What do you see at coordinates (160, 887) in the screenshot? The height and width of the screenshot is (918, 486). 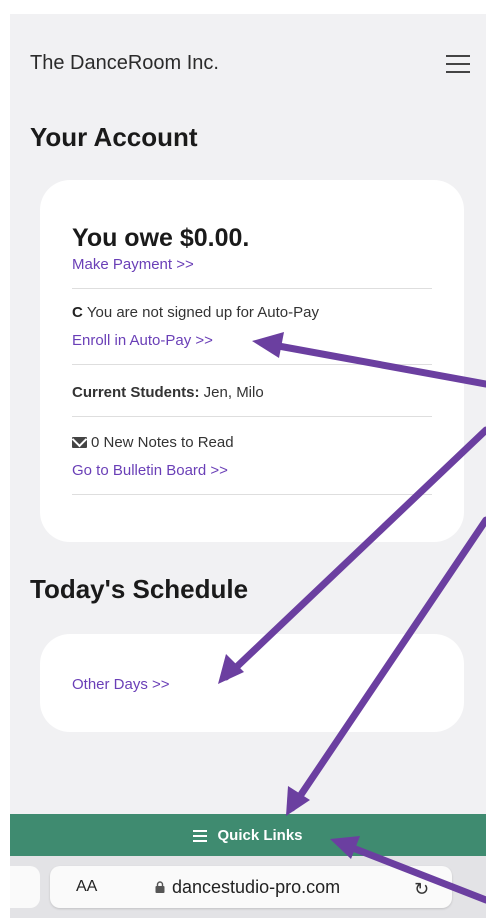 I see `lock-icon` at bounding box center [160, 887].